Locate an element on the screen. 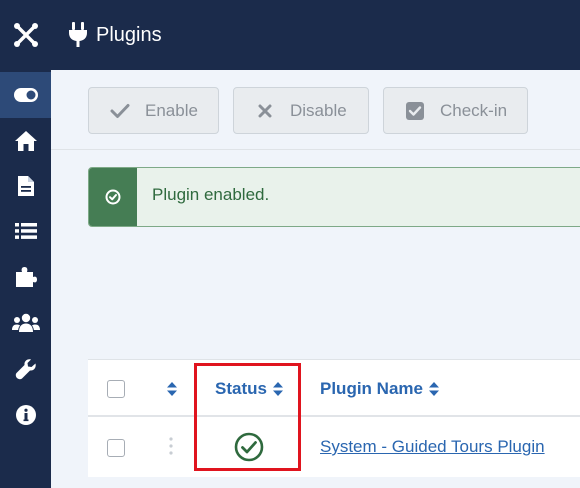 This screenshot has height=488, width=580. table-header: Status Plugin Name is located at coordinates (334, 388).